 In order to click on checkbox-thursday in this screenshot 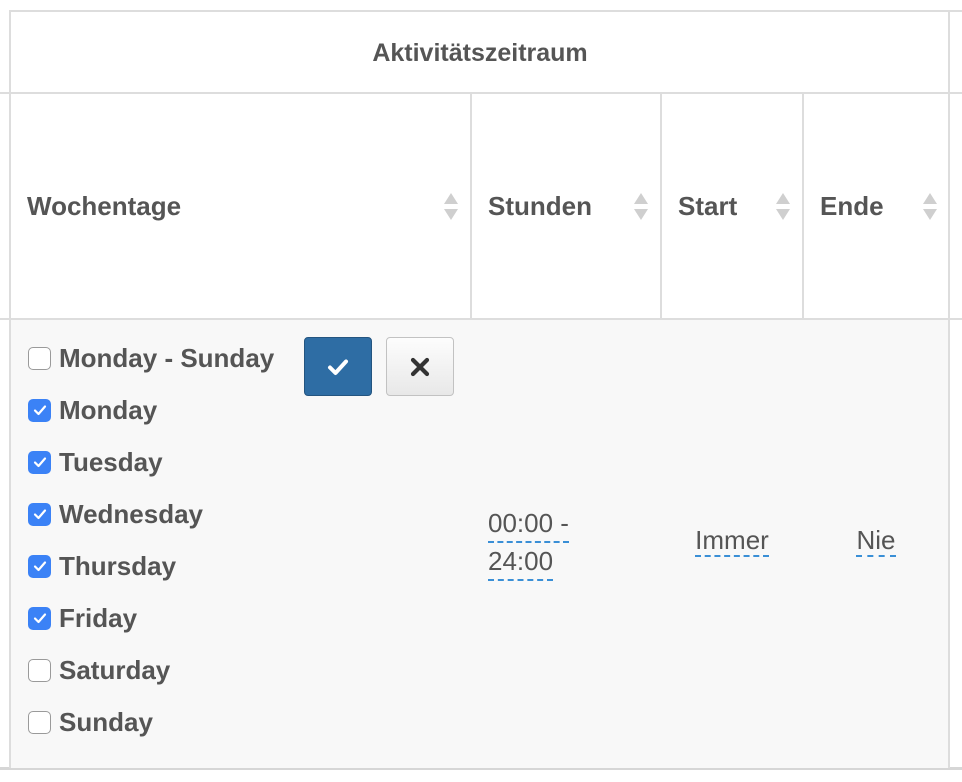, I will do `click(39, 566)`.